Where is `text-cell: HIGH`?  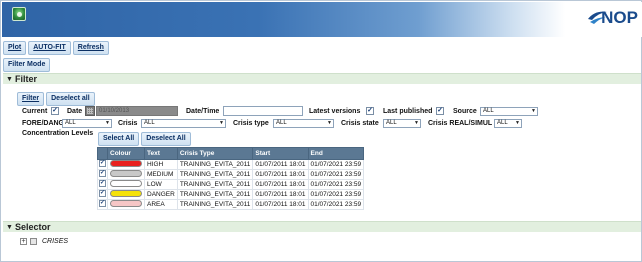
text-cell: HIGH is located at coordinates (161, 164).